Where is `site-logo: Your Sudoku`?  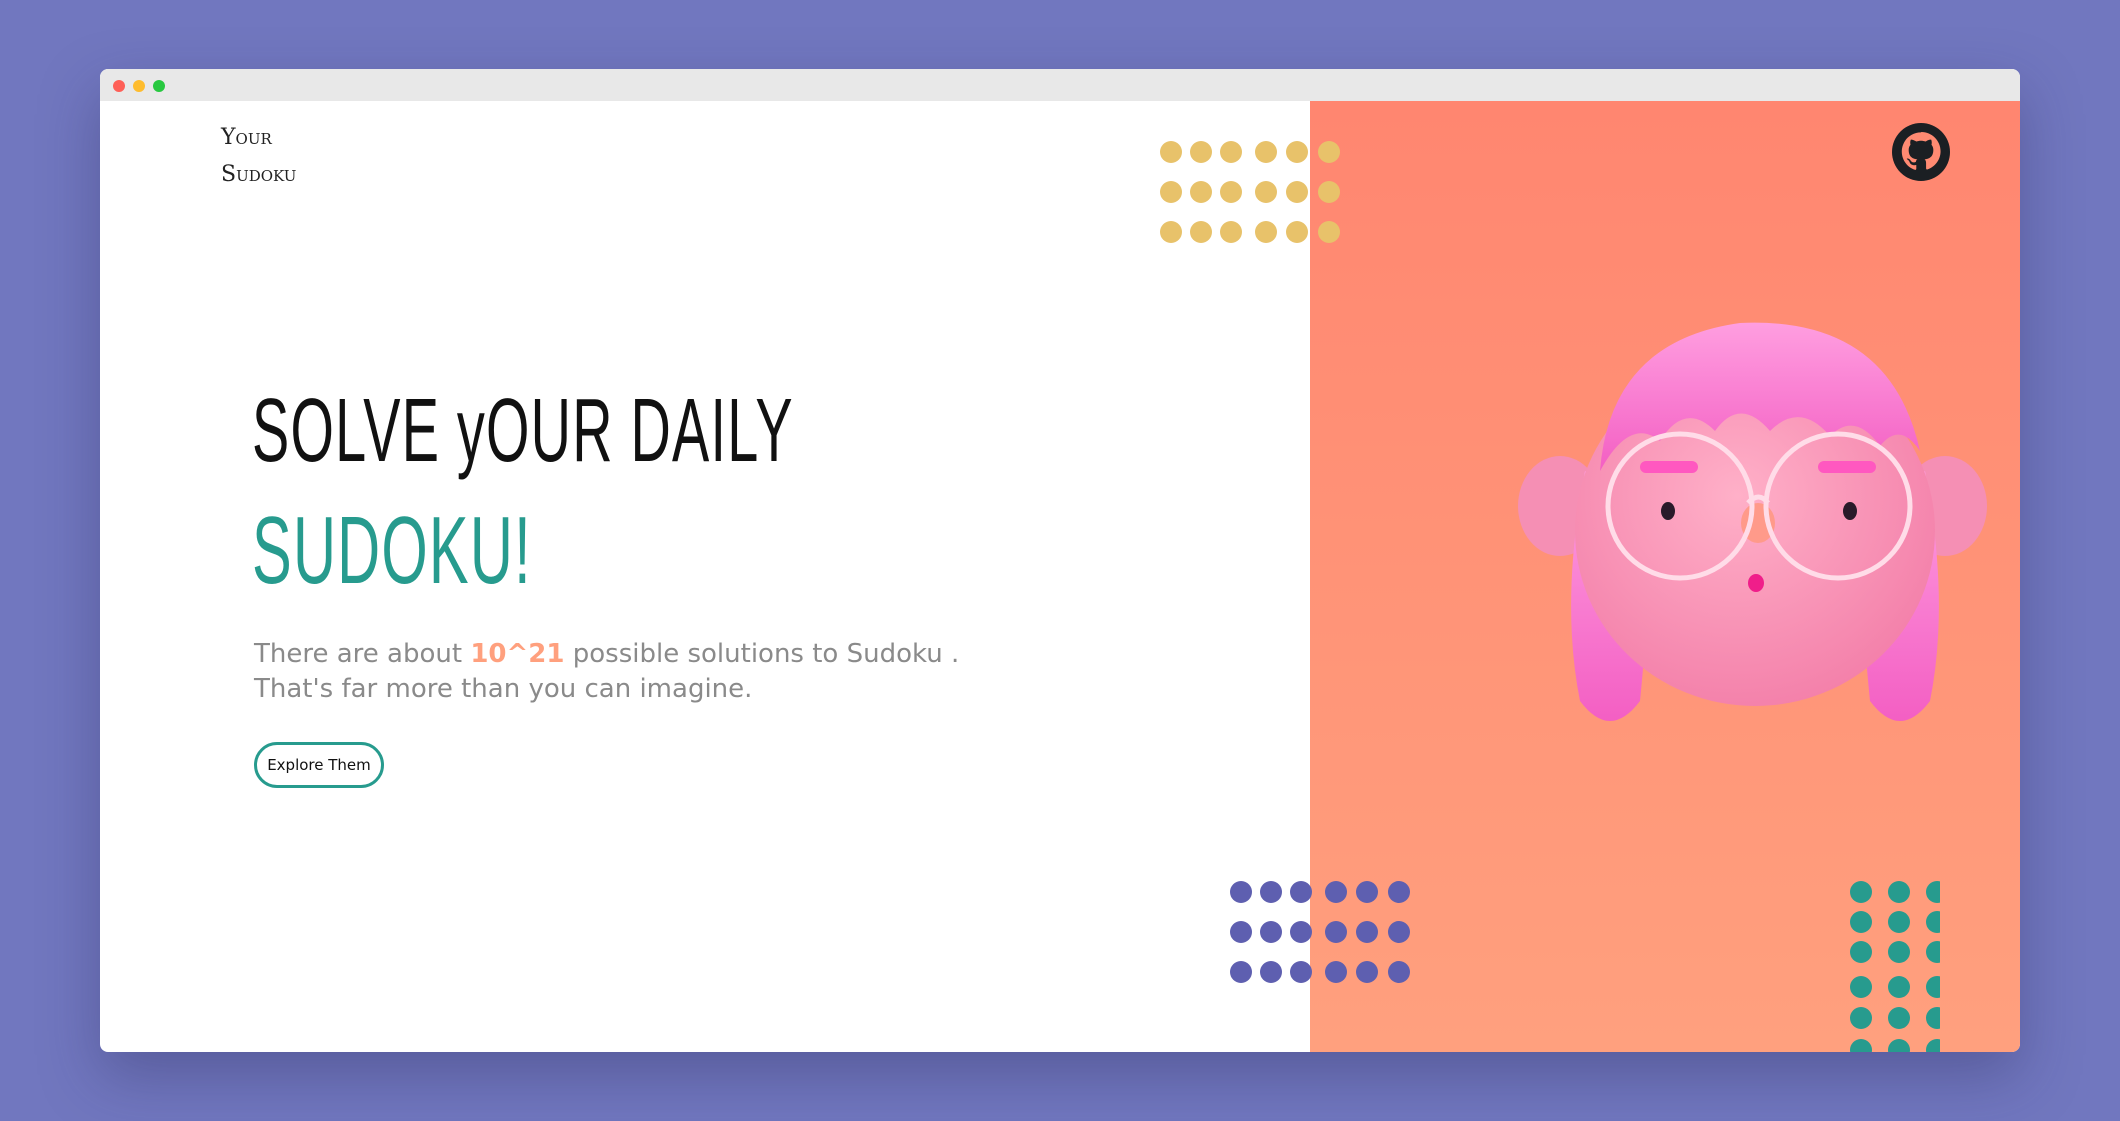 site-logo: Your Sudoku is located at coordinates (258, 156).